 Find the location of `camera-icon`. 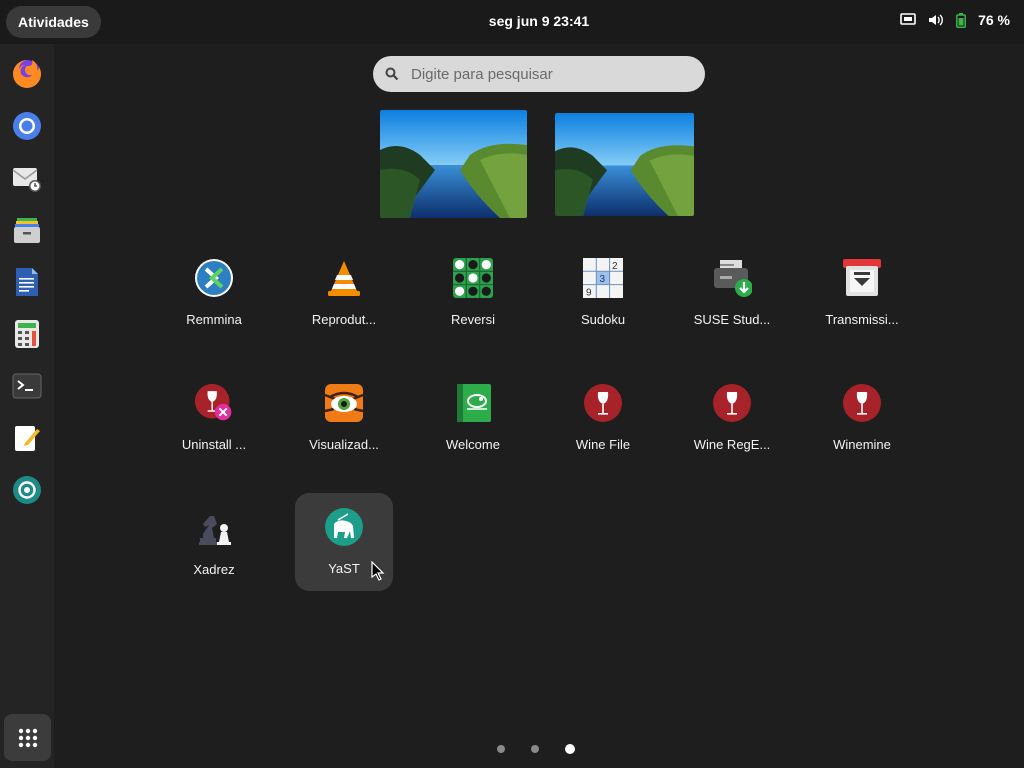

camera-icon is located at coordinates (27, 490).